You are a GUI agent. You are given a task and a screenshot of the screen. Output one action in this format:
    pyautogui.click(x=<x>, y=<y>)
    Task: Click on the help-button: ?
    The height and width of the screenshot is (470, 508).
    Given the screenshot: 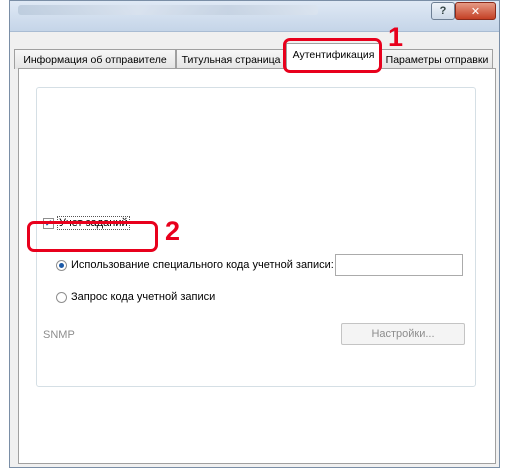 What is the action you would take?
    pyautogui.click(x=443, y=11)
    